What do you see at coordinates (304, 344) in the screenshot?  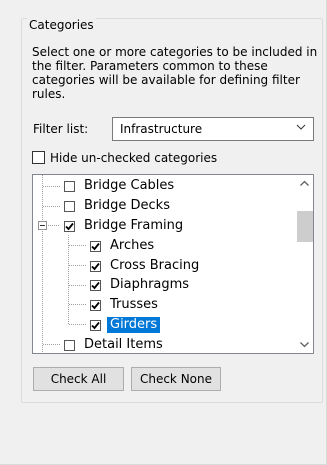 I see `scroll-down-icon` at bounding box center [304, 344].